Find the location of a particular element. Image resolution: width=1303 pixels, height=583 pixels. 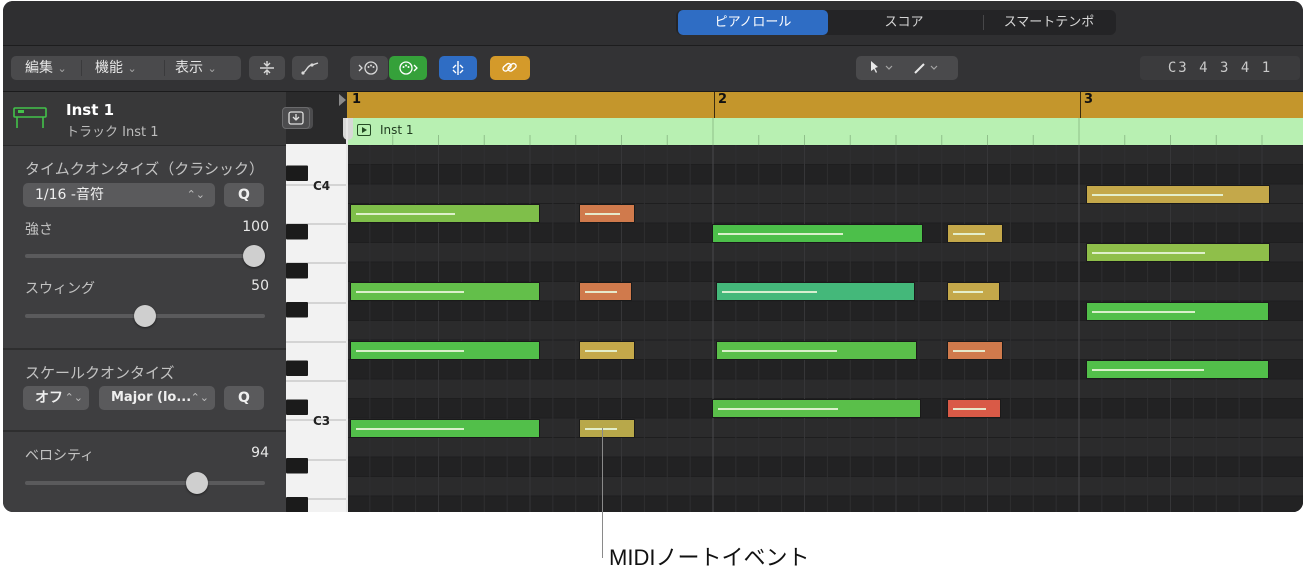

velocity-value: 94 is located at coordinates (260, 453).